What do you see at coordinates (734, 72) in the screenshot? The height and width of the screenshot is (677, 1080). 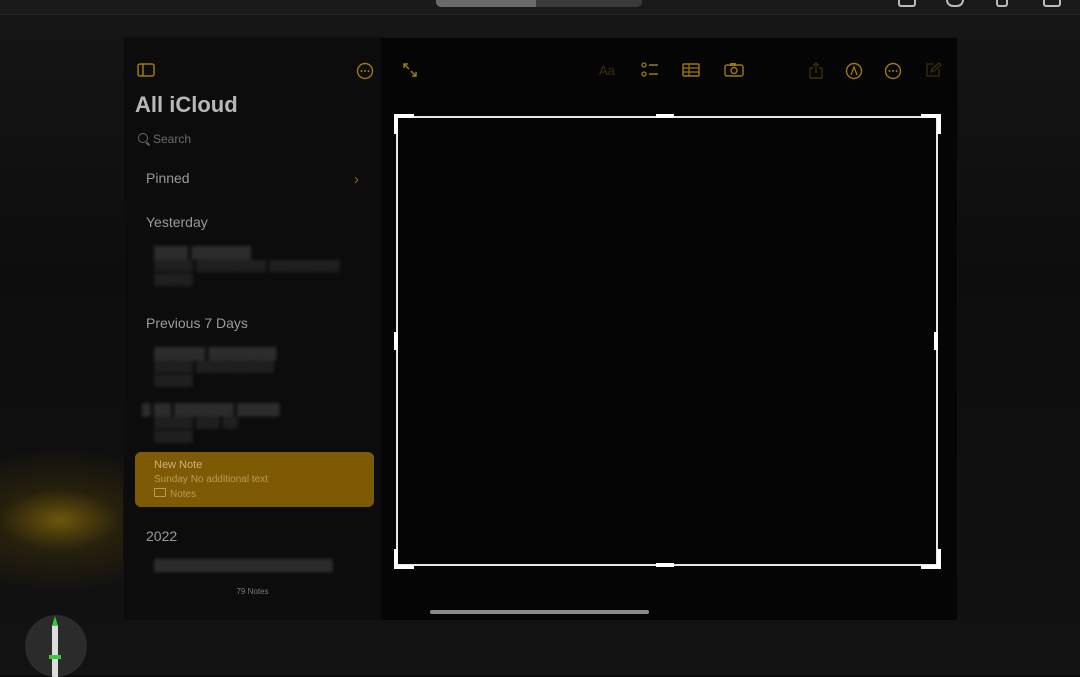 I see `camera-icon` at bounding box center [734, 72].